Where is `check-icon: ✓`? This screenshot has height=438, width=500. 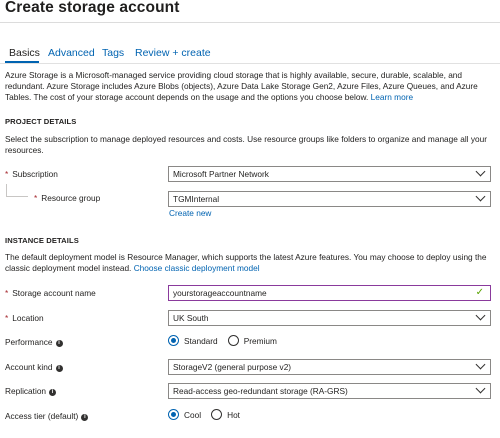 check-icon: ✓ is located at coordinates (479, 292).